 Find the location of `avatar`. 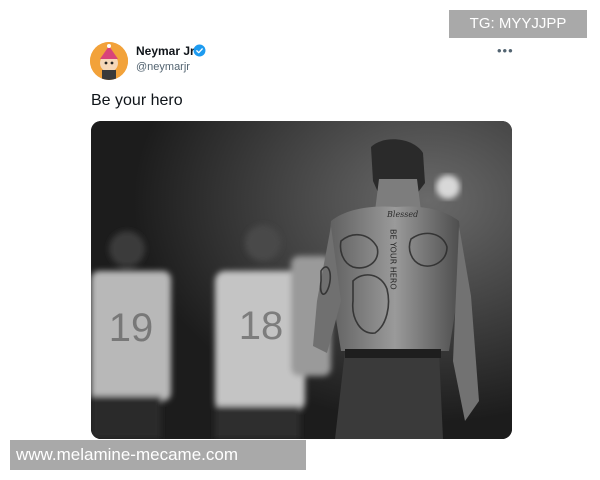

avatar is located at coordinates (109, 61).